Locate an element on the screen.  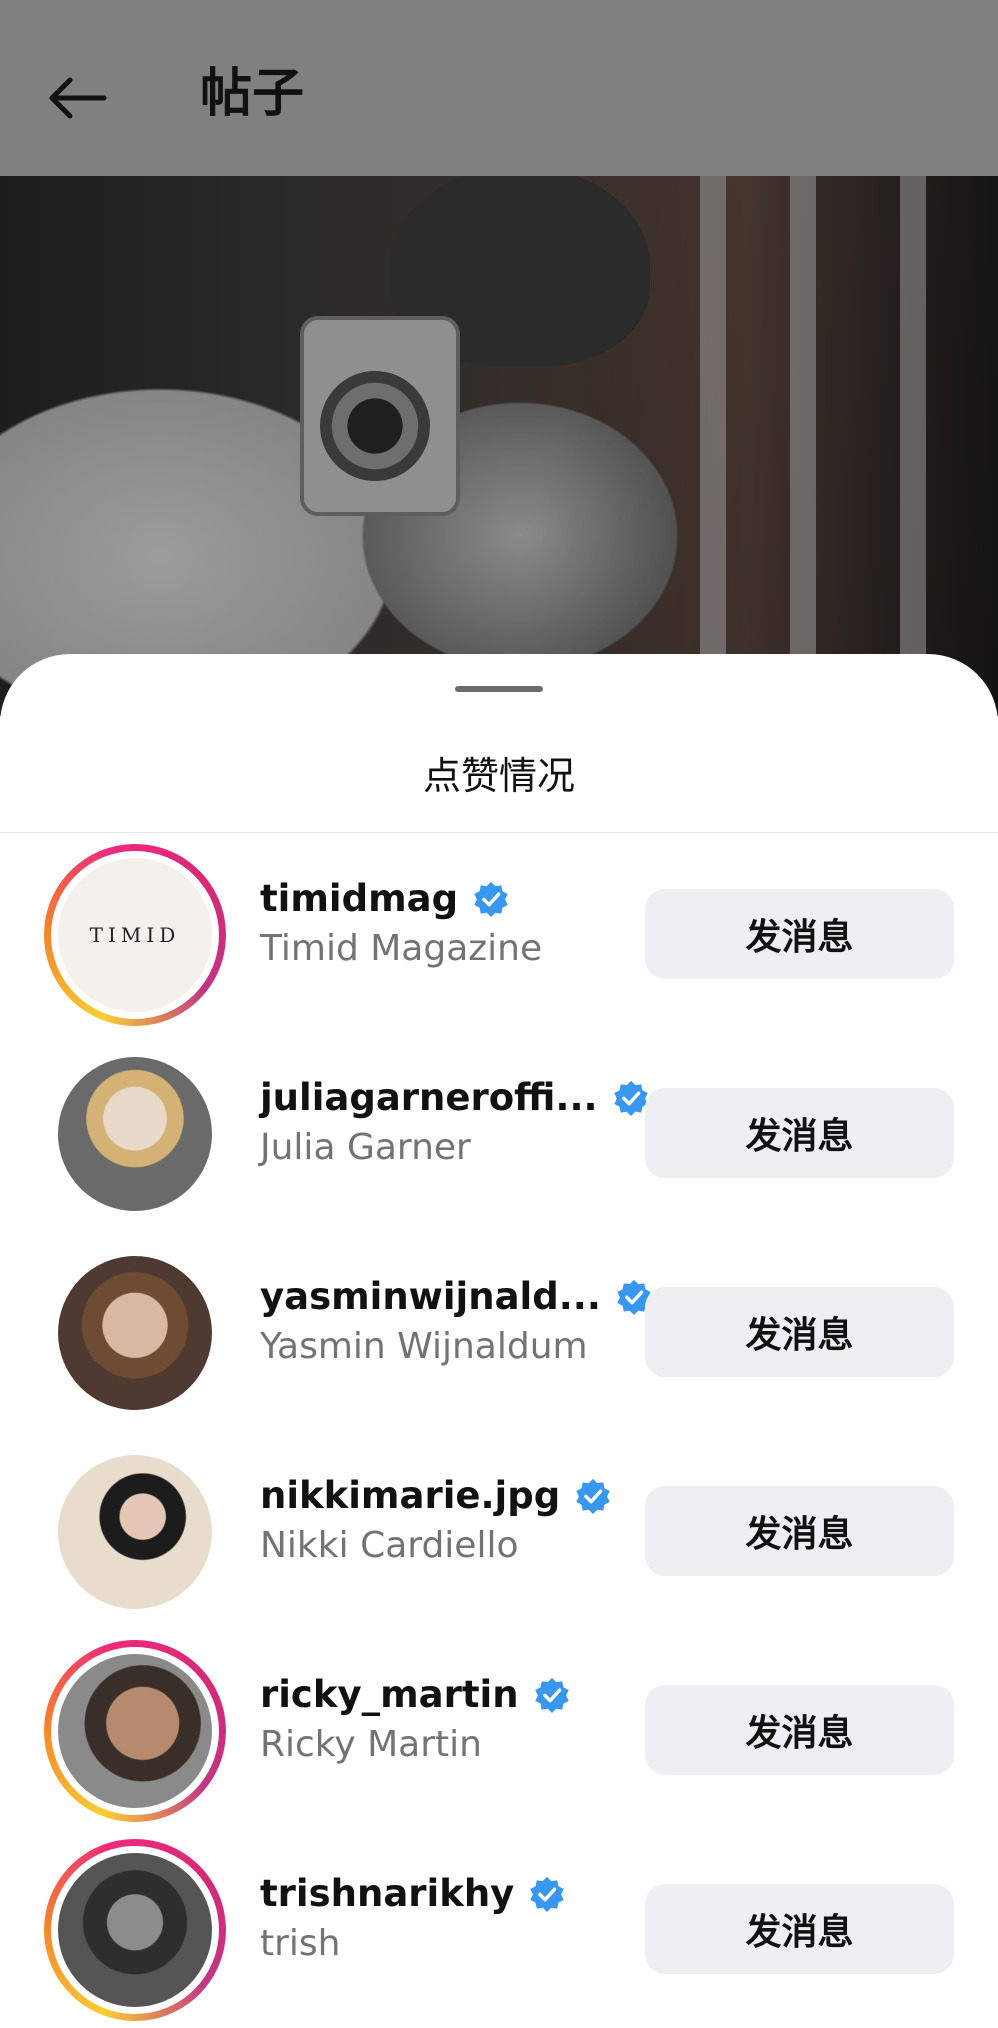
full-name: Nikki Cardiello is located at coordinates (389, 1545).